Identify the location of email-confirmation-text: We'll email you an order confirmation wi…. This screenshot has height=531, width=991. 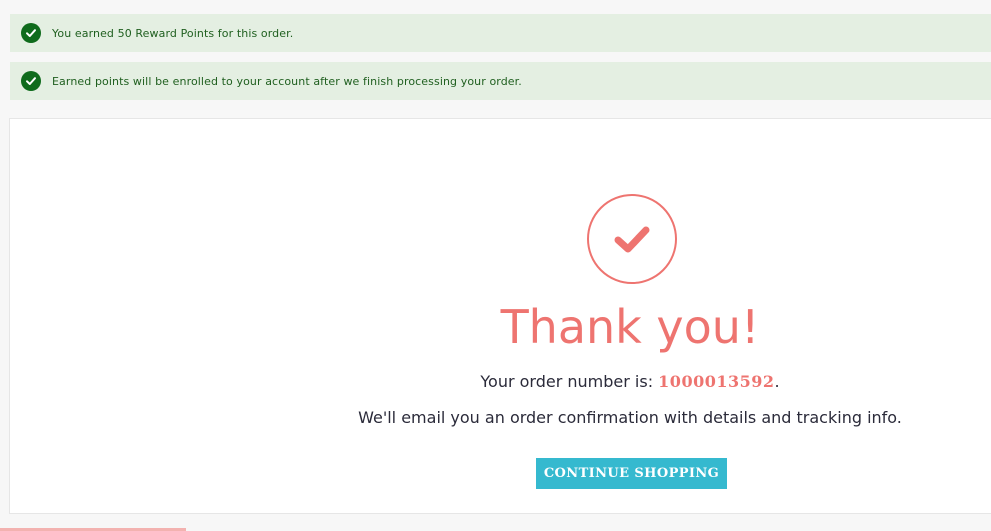
(630, 417).